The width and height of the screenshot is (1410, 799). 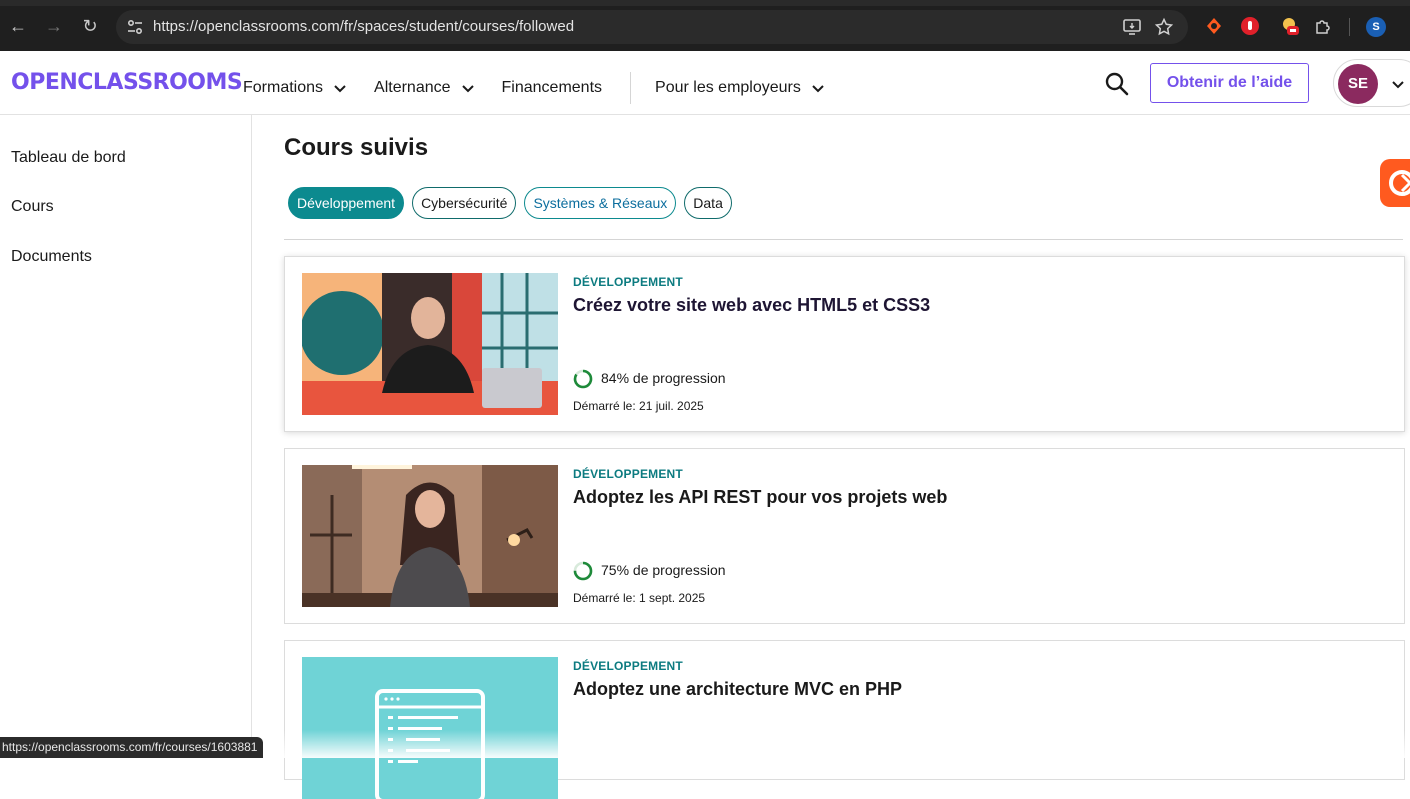 I want to click on browser-profile-avatar: S, so click(x=1376, y=27).